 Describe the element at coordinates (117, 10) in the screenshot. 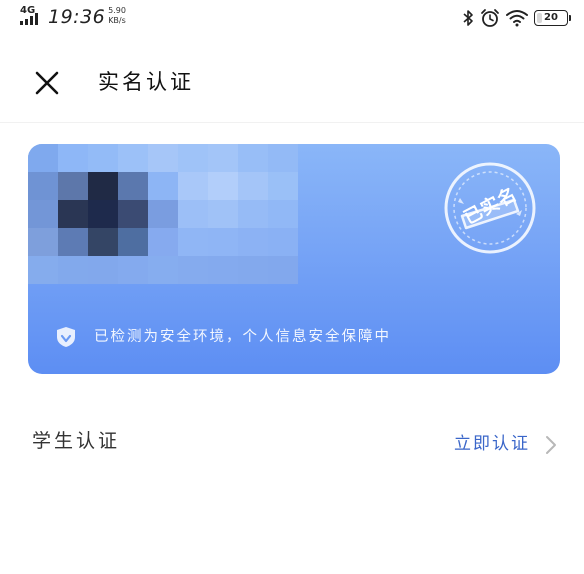

I see `network-speed-value: 5.90` at that location.